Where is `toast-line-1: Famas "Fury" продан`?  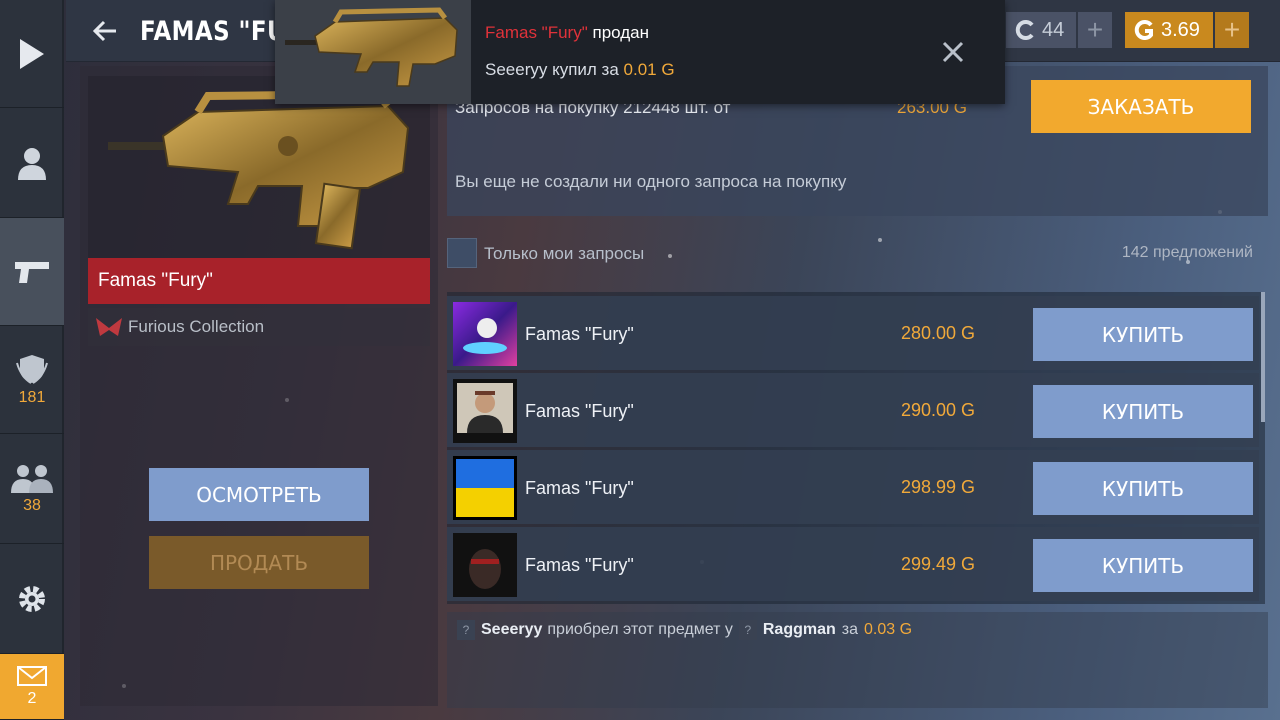
toast-line-1: Famas "Fury" продан is located at coordinates (567, 33).